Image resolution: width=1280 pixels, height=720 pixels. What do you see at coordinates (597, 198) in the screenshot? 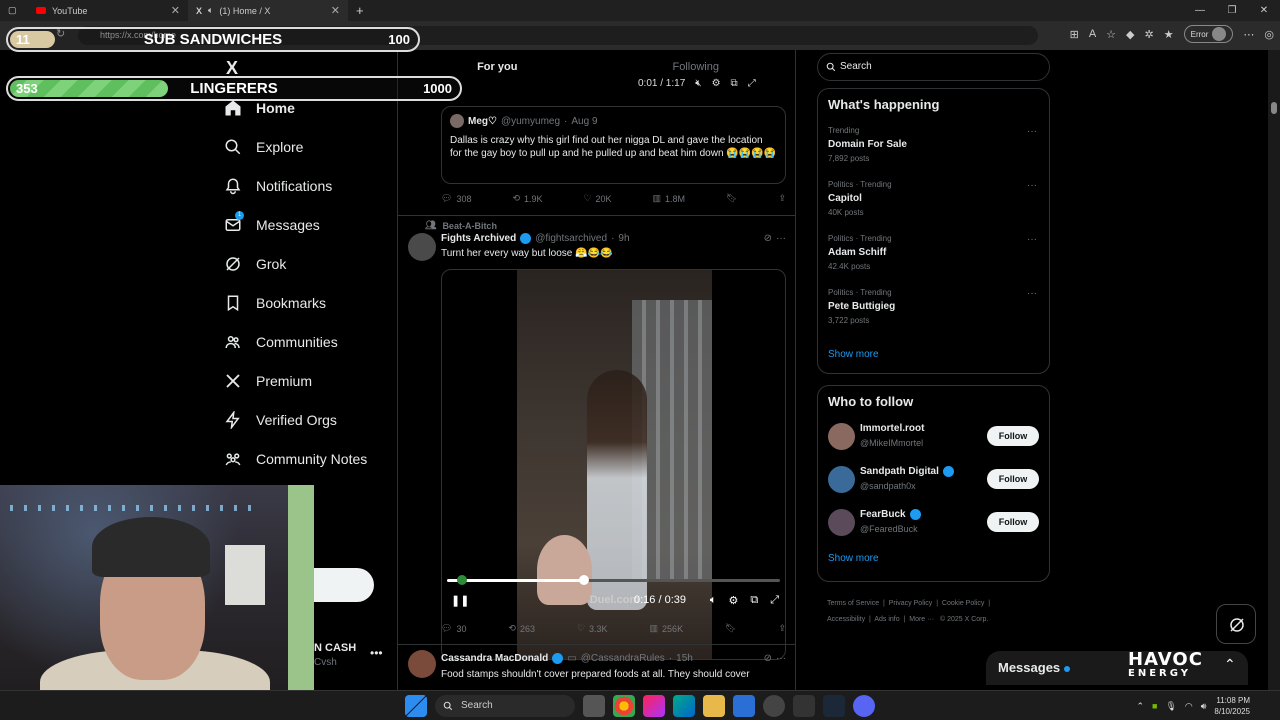
I see `like-button: ♡ 20K` at bounding box center [597, 198].